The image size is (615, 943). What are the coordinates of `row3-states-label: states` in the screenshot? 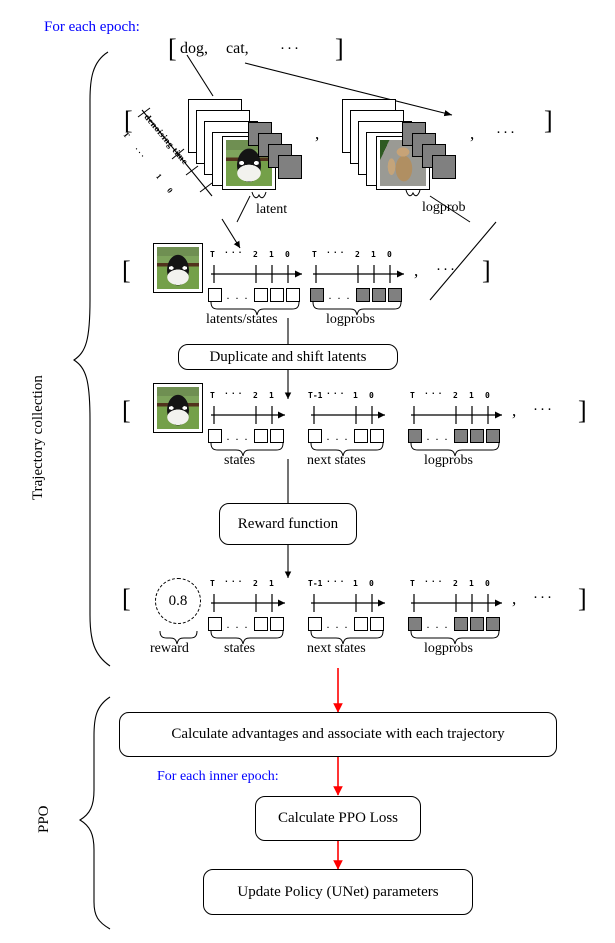 It's located at (240, 460).